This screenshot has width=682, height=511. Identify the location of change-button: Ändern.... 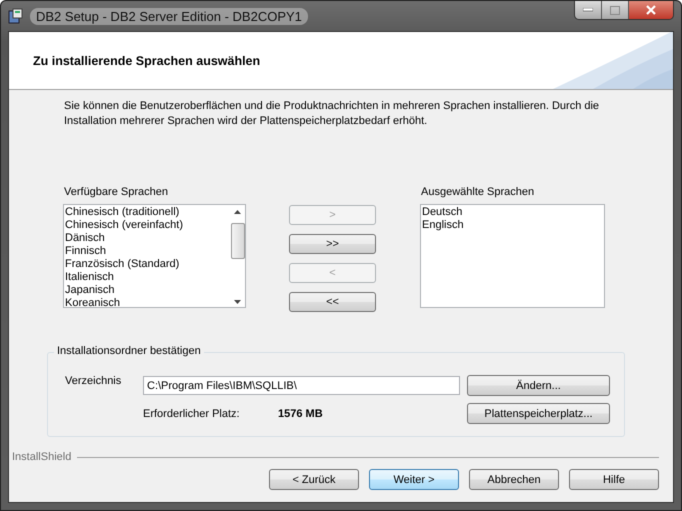
(538, 385).